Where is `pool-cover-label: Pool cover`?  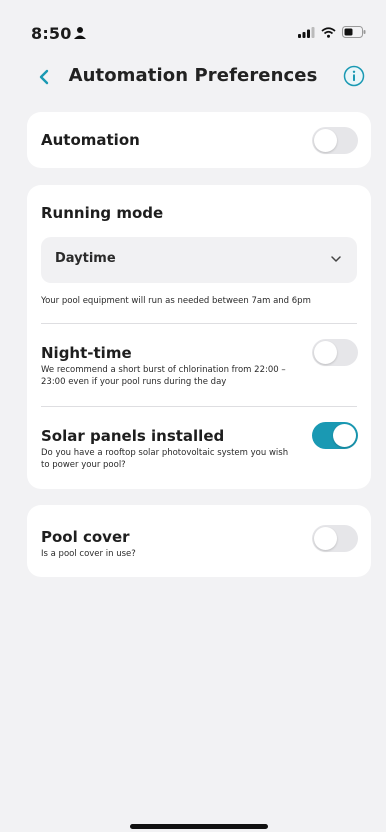 pool-cover-label: Pool cover is located at coordinates (85, 537).